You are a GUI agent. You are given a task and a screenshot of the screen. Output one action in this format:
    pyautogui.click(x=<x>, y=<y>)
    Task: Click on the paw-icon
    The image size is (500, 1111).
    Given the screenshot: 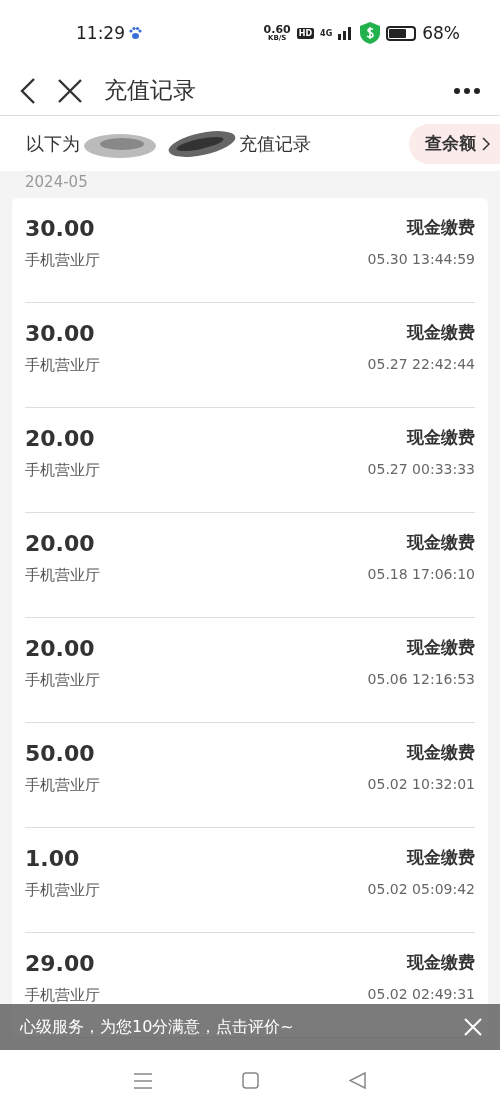 What is the action you would take?
    pyautogui.click(x=135, y=33)
    